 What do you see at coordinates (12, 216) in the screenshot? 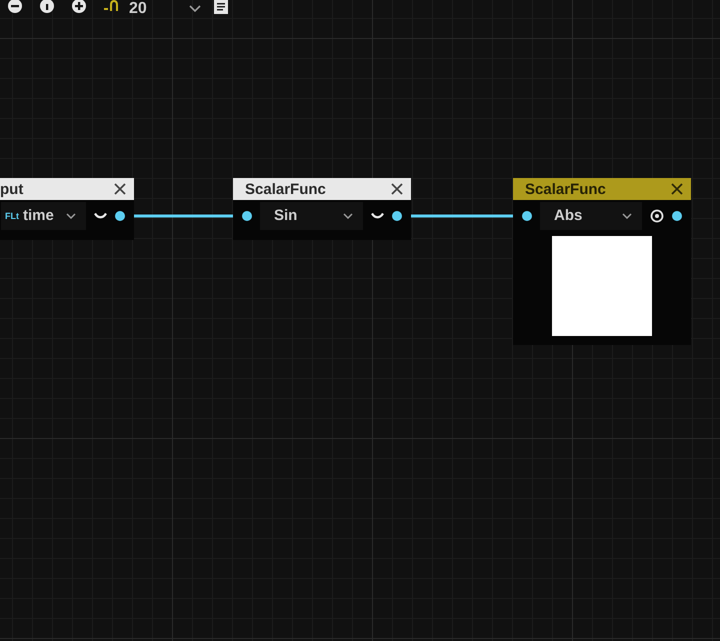
I see `type-label: FLt` at bounding box center [12, 216].